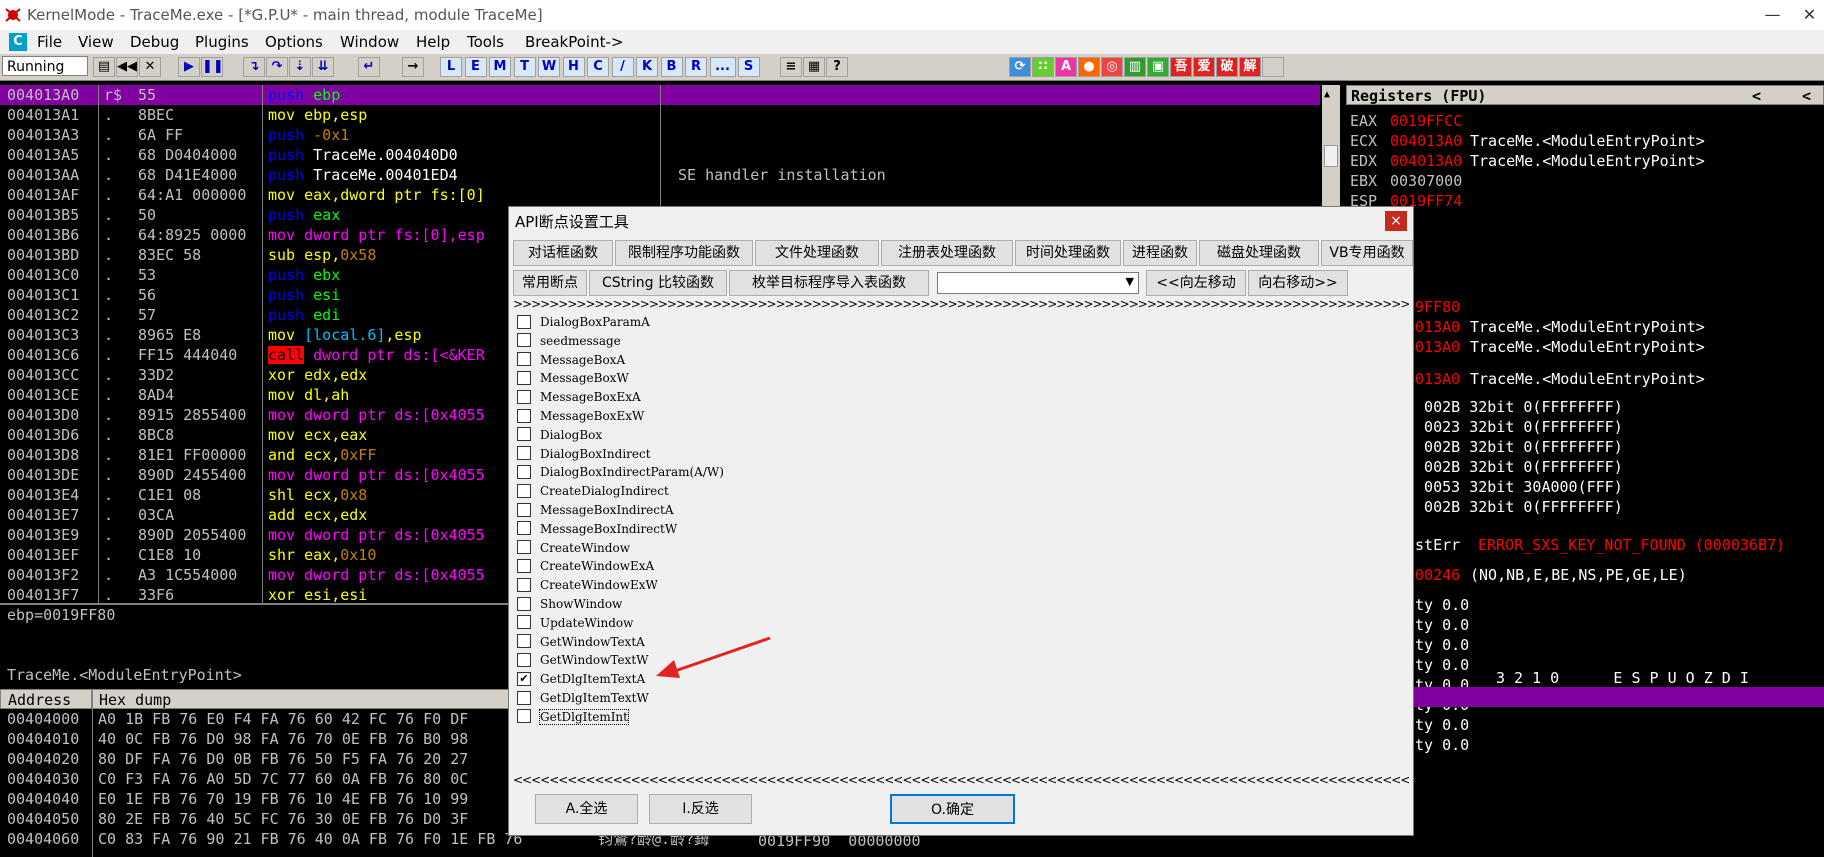 The width and height of the screenshot is (1824, 857). What do you see at coordinates (451, 67) in the screenshot?
I see `window-button-1: L` at bounding box center [451, 67].